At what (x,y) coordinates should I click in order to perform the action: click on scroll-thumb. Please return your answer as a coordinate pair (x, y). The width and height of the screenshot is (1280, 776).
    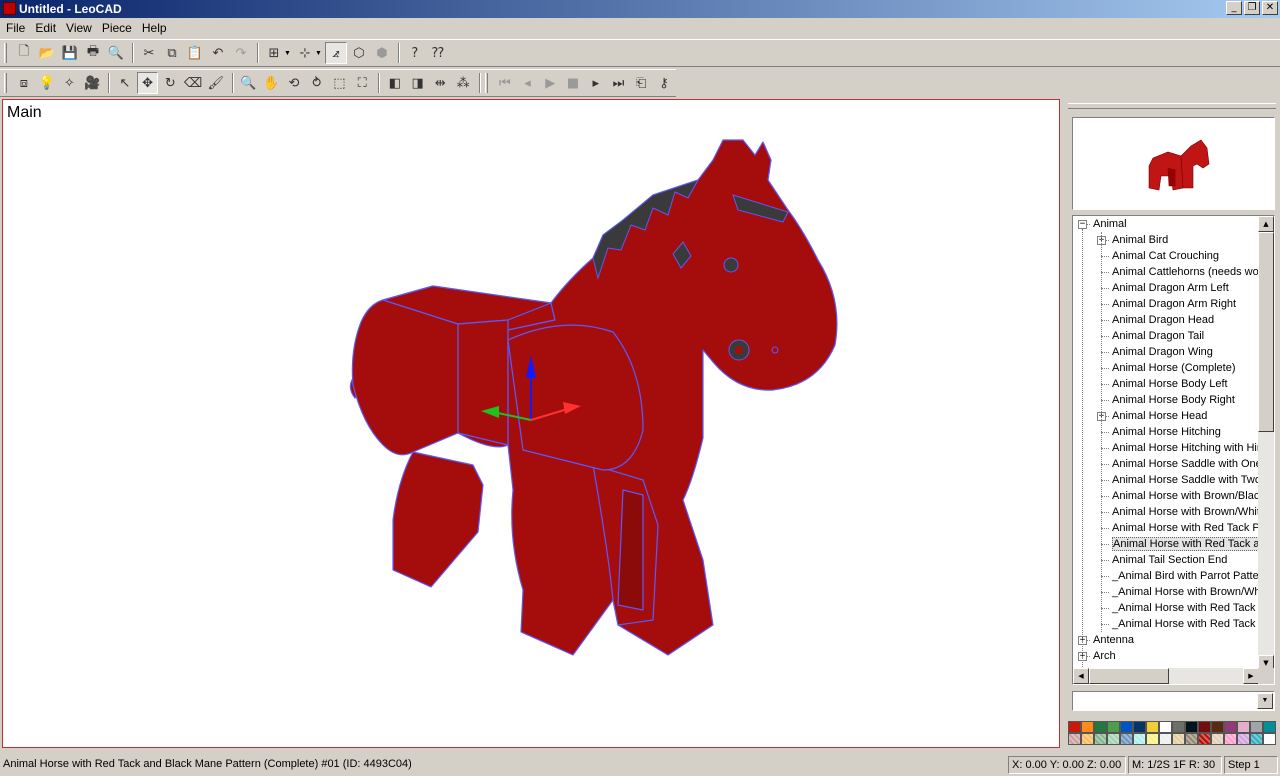
    Looking at the image, I should click on (1266, 332).